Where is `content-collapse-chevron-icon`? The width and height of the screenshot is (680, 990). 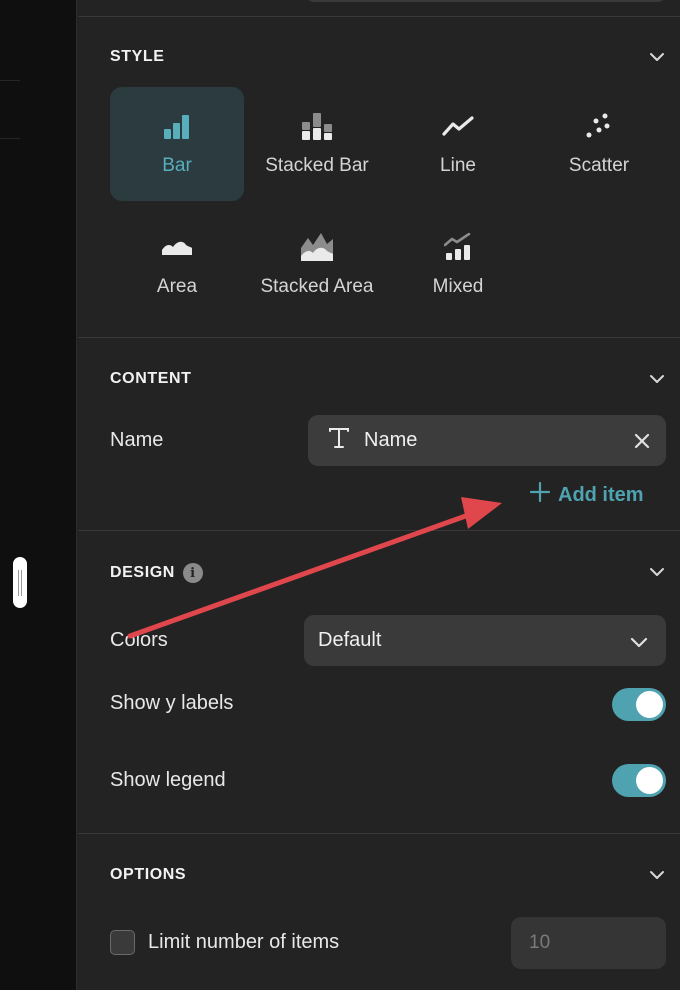 content-collapse-chevron-icon is located at coordinates (657, 379).